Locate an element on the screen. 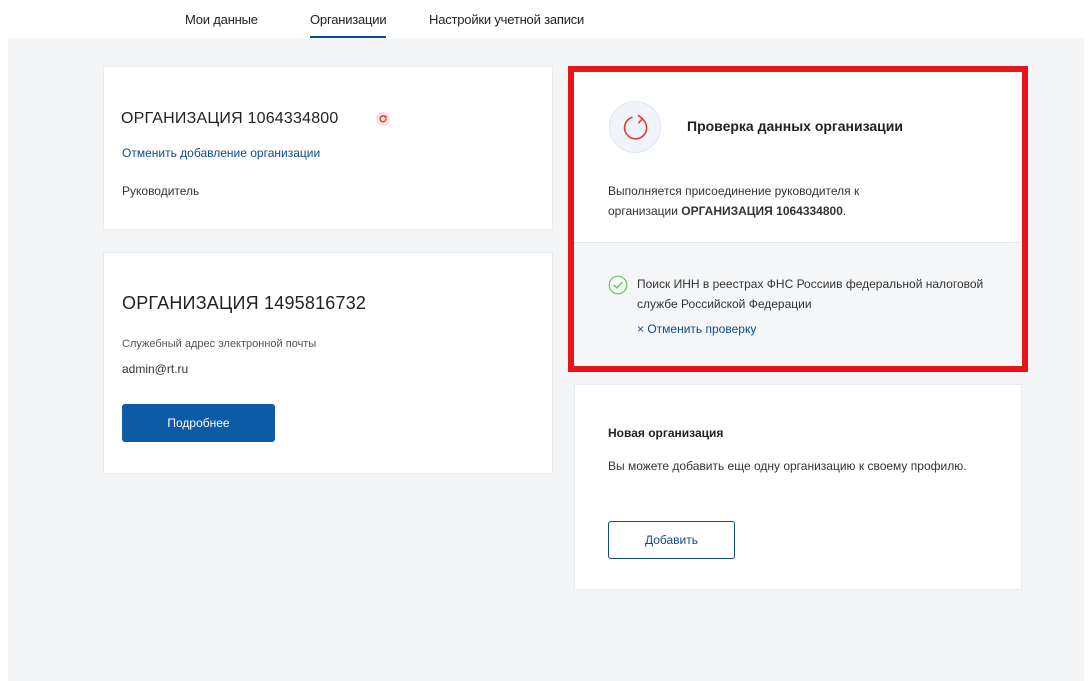 Image resolution: width=1089 pixels, height=681 pixels. cancel-org-add-link: Отменить добавление организации is located at coordinates (221, 153).